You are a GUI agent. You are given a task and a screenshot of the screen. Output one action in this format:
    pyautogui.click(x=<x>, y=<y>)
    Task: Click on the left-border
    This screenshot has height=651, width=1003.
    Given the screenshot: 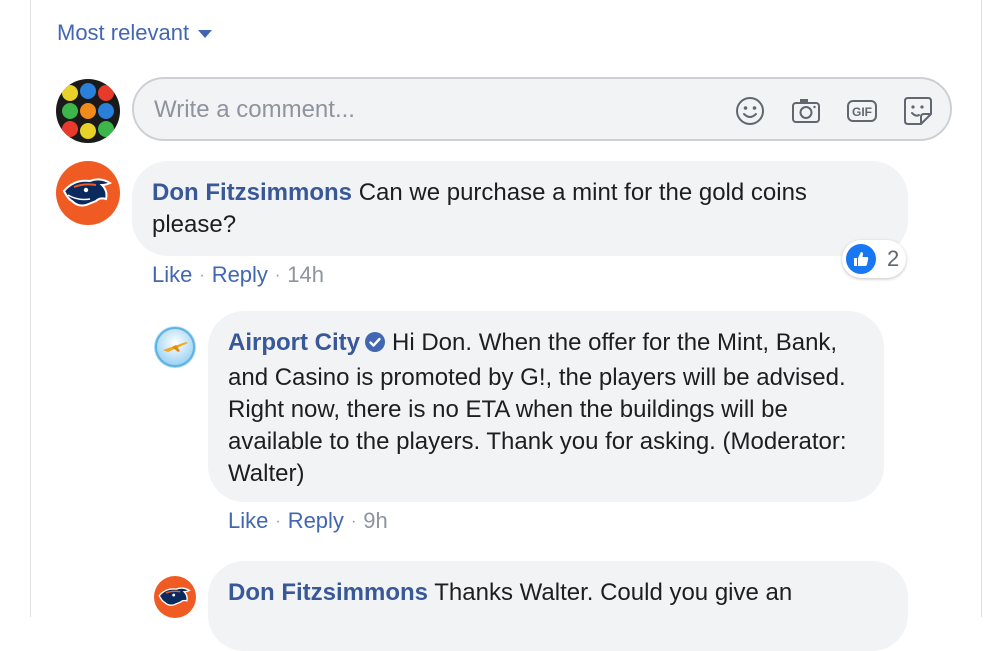 What is the action you would take?
    pyautogui.click(x=30, y=308)
    